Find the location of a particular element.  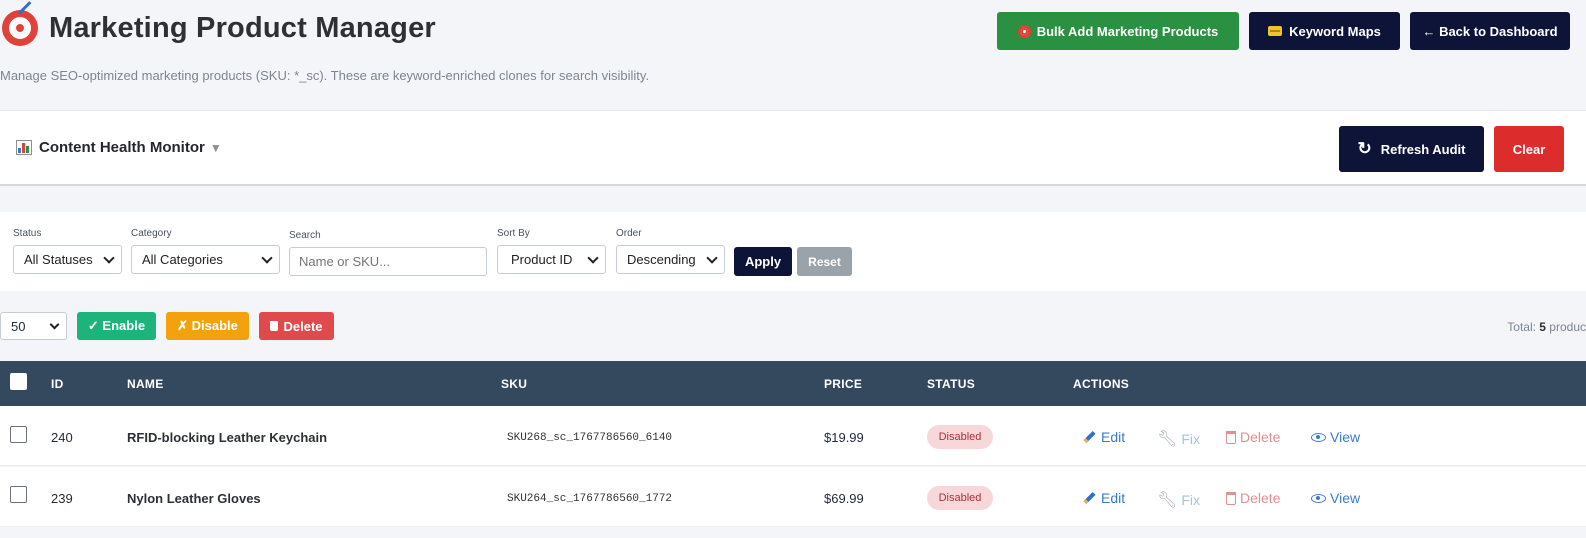

target-icon is located at coordinates (1024, 31).